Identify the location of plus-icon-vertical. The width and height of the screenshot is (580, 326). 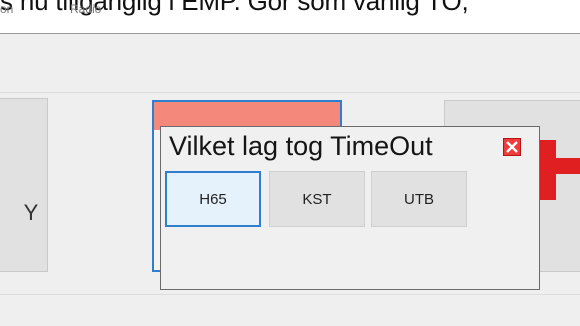
(548, 170).